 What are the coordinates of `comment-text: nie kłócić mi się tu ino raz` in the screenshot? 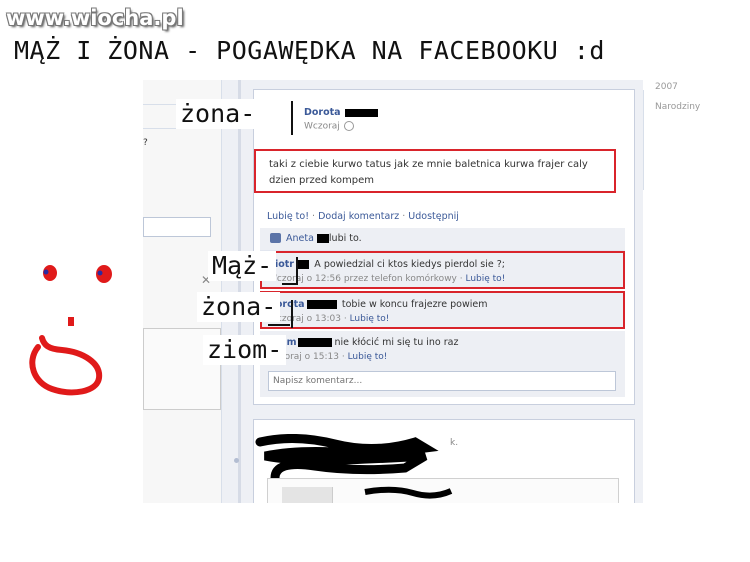 It's located at (396, 342).